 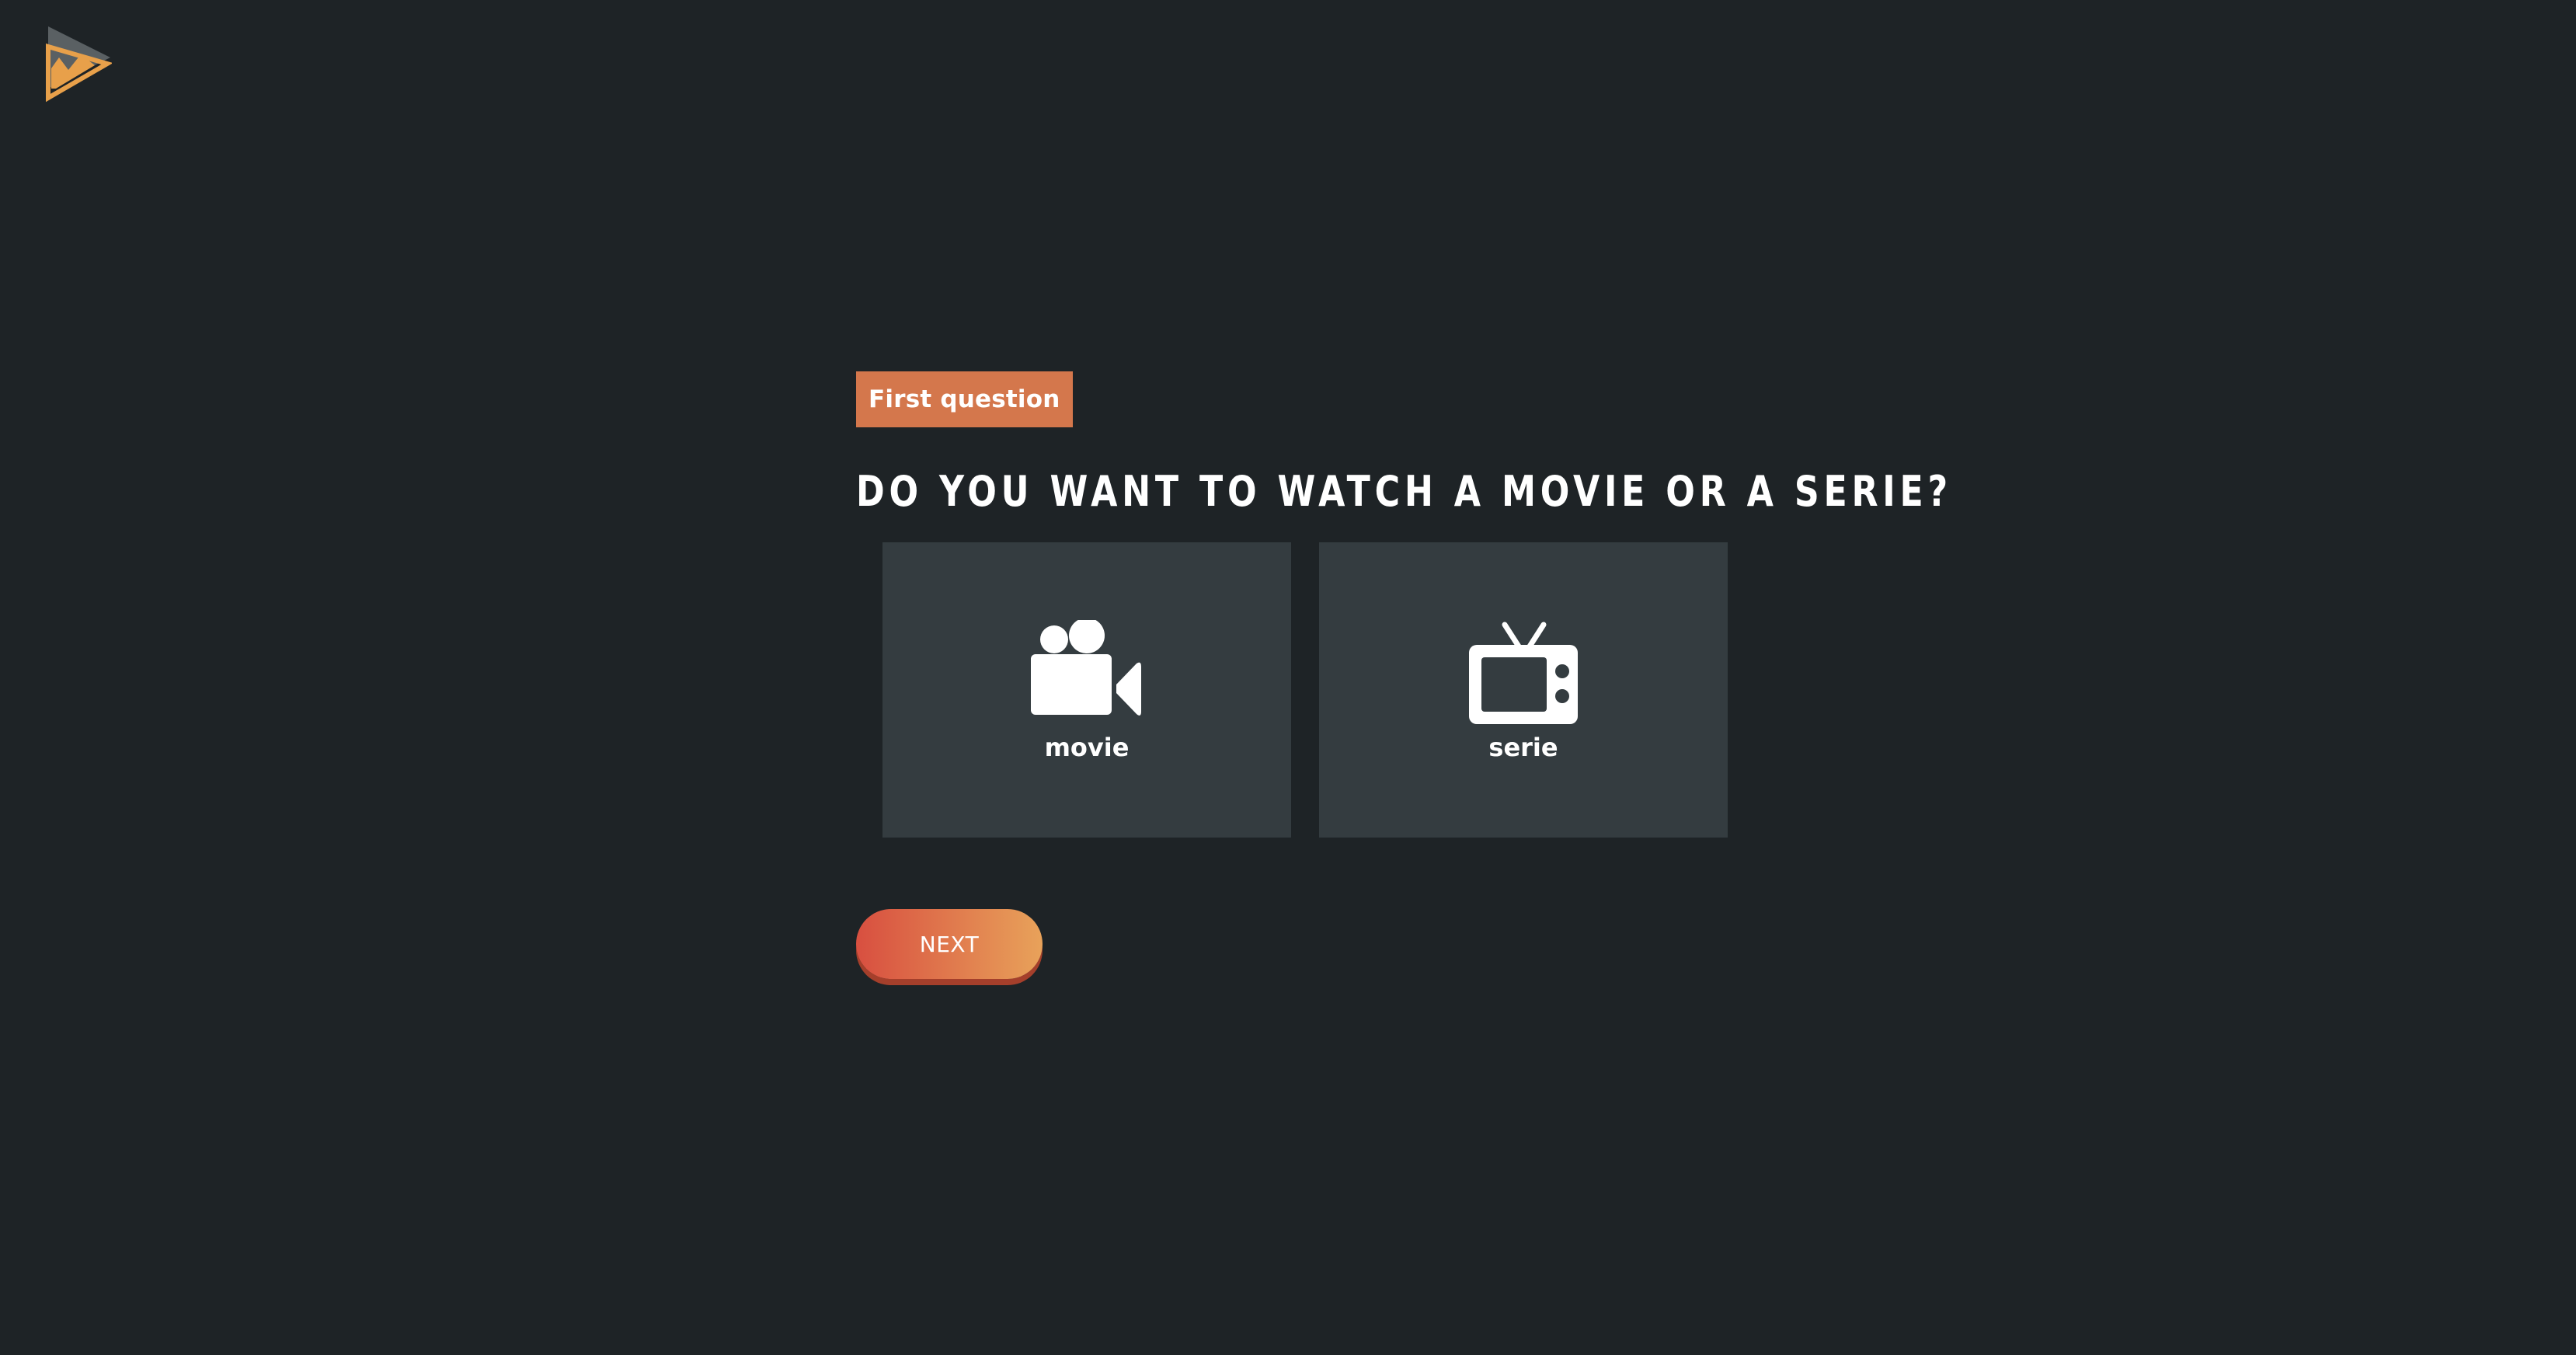 I want to click on question-badge: First question, so click(x=965, y=399).